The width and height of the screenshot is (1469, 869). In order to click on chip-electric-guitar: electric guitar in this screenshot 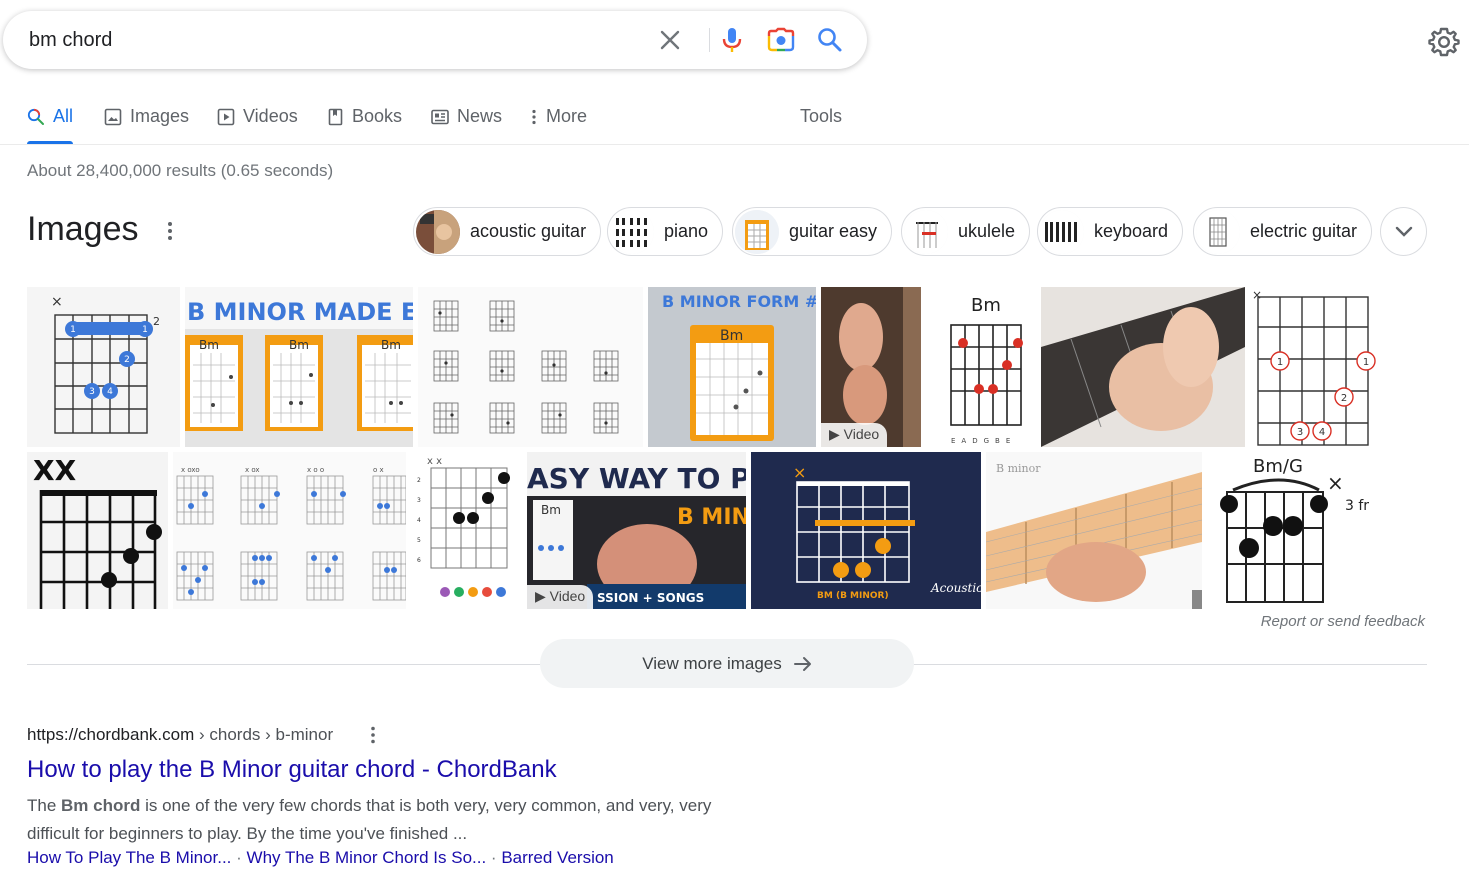, I will do `click(1283, 231)`.